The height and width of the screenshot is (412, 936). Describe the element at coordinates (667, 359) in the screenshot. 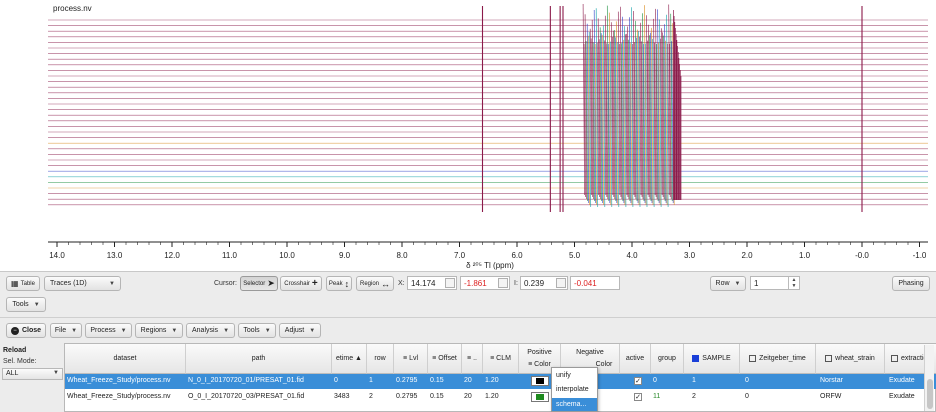

I see `col-group: group` at that location.